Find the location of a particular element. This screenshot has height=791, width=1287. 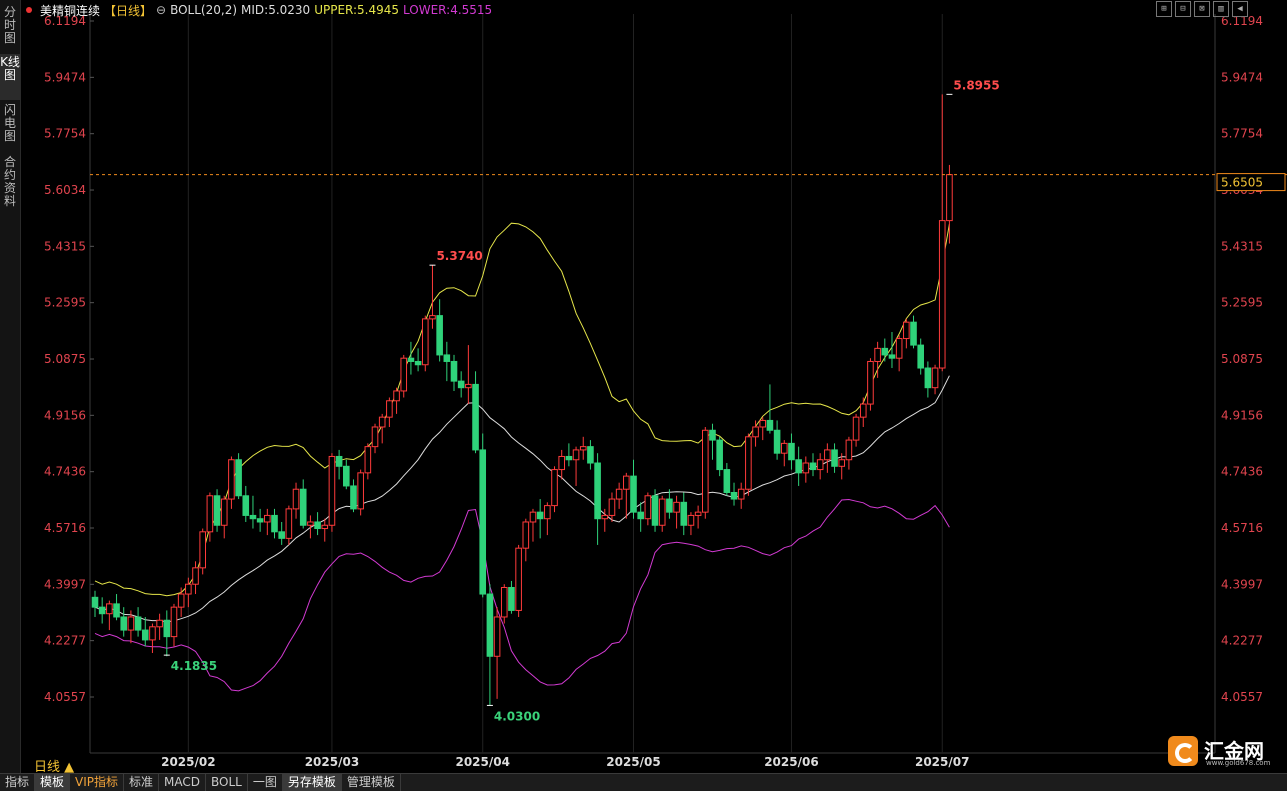

y-tick-label-right: 4.9156 is located at coordinates (1242, 415).